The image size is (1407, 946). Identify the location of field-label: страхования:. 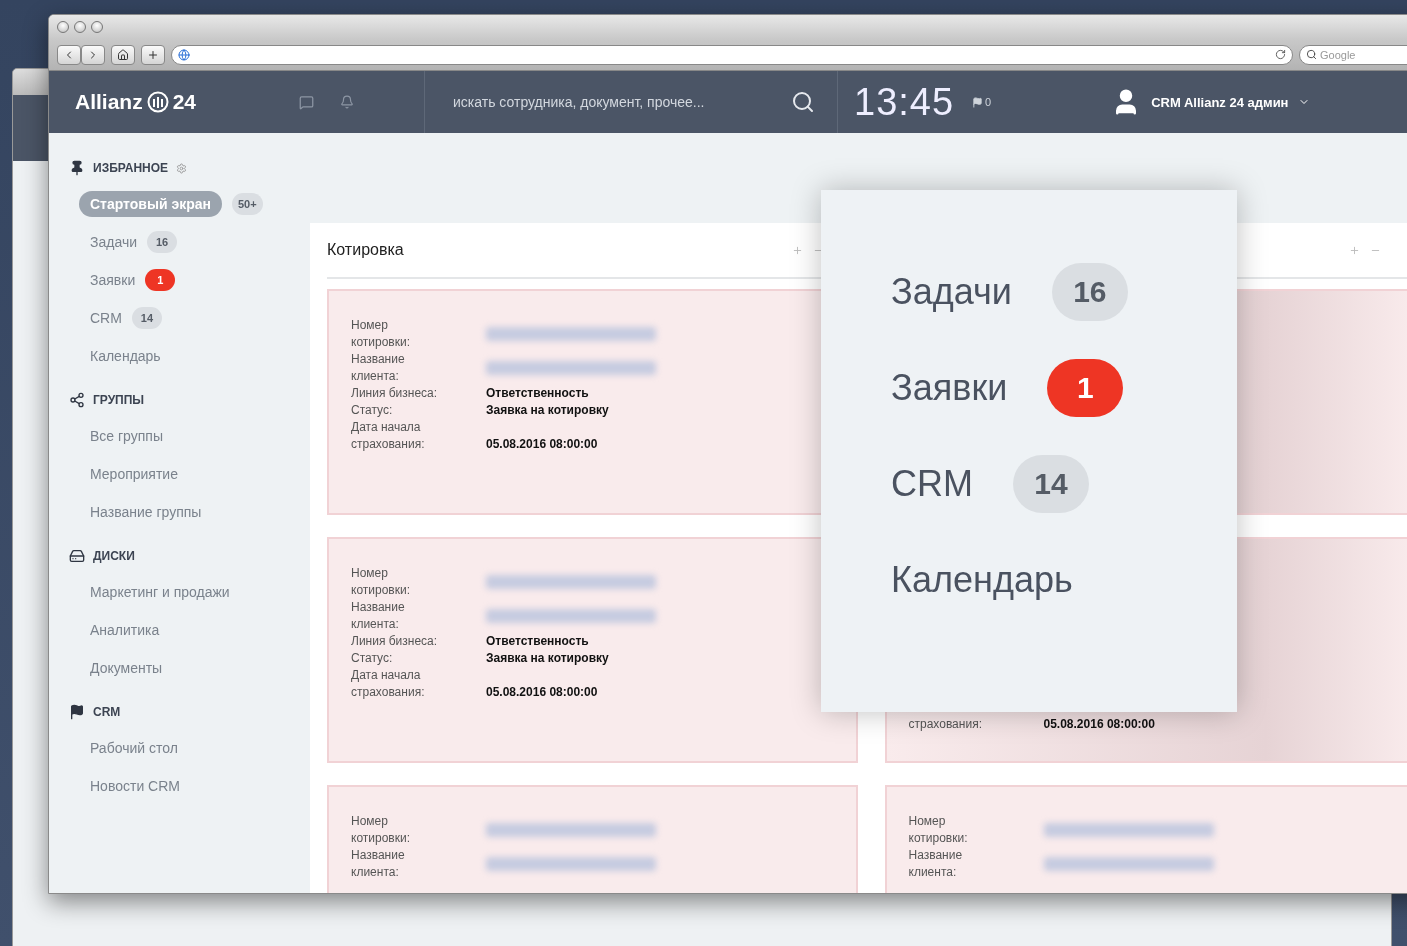
(945, 724).